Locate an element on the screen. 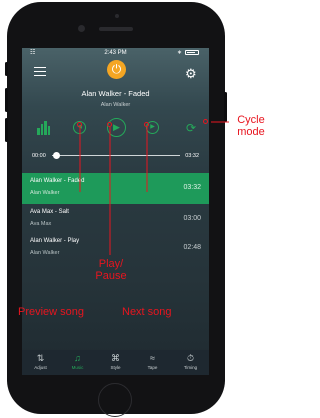 The width and height of the screenshot is (320, 418). annotation-dot-play is located at coordinates (109, 124).